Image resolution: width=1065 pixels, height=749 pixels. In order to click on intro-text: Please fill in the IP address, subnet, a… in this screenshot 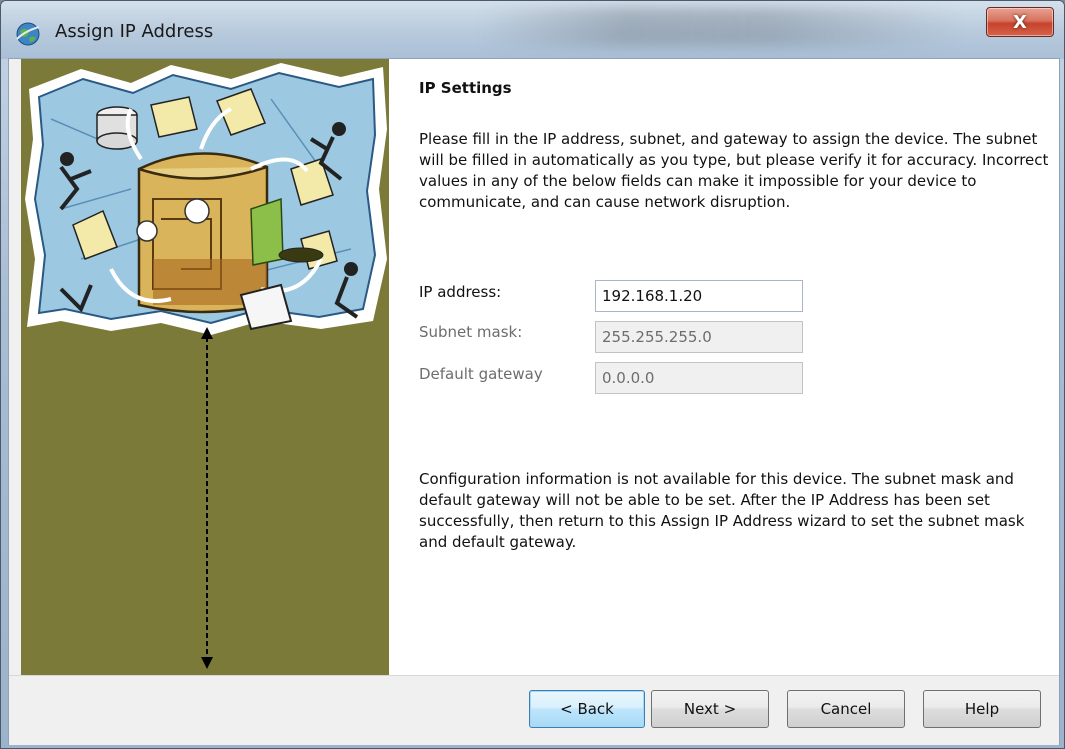, I will do `click(734, 170)`.